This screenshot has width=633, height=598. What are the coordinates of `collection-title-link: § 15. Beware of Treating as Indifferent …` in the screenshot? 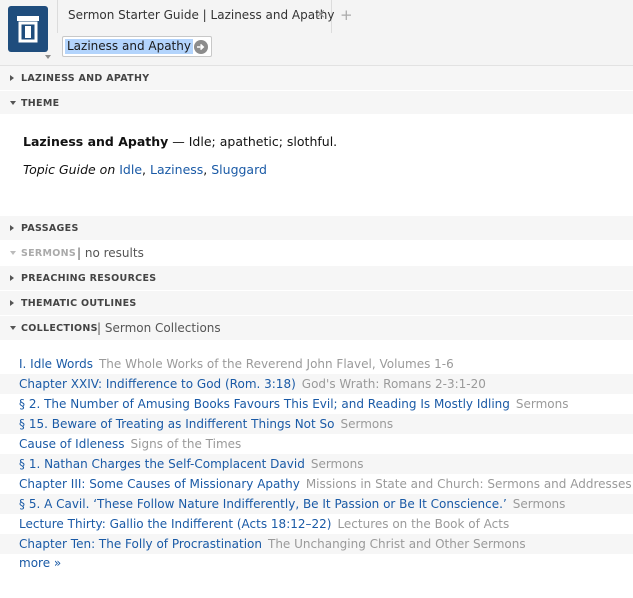 It's located at (177, 424).